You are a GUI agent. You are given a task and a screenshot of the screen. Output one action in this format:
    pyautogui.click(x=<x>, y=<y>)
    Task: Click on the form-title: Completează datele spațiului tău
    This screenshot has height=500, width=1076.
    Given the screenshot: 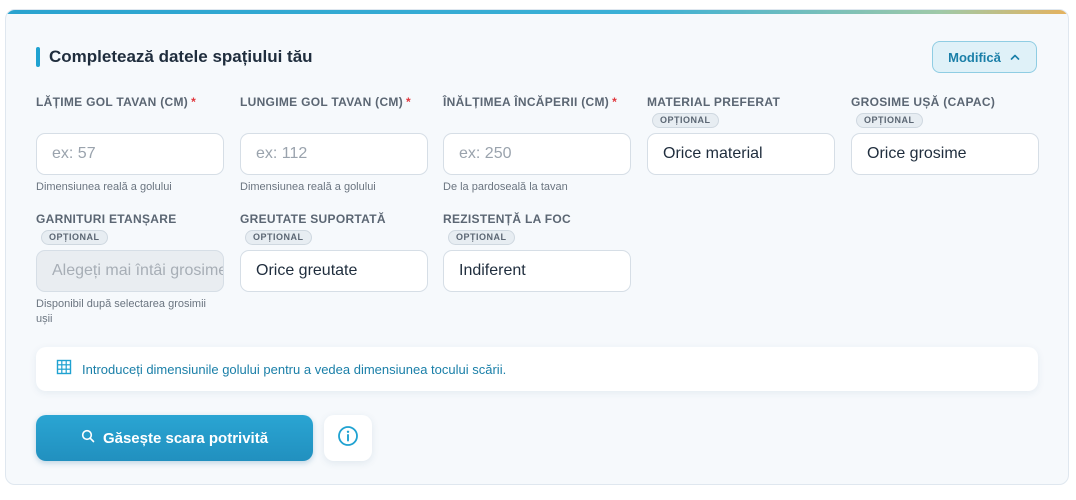 What is the action you would take?
    pyautogui.click(x=181, y=56)
    